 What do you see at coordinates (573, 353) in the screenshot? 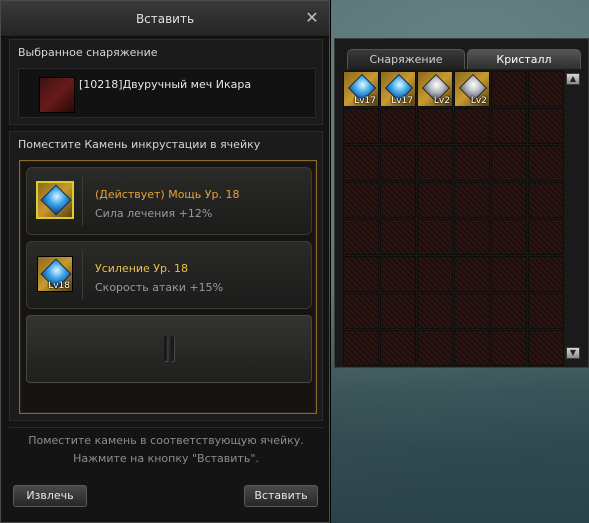
I see `scroll-down-icon: ▼` at bounding box center [573, 353].